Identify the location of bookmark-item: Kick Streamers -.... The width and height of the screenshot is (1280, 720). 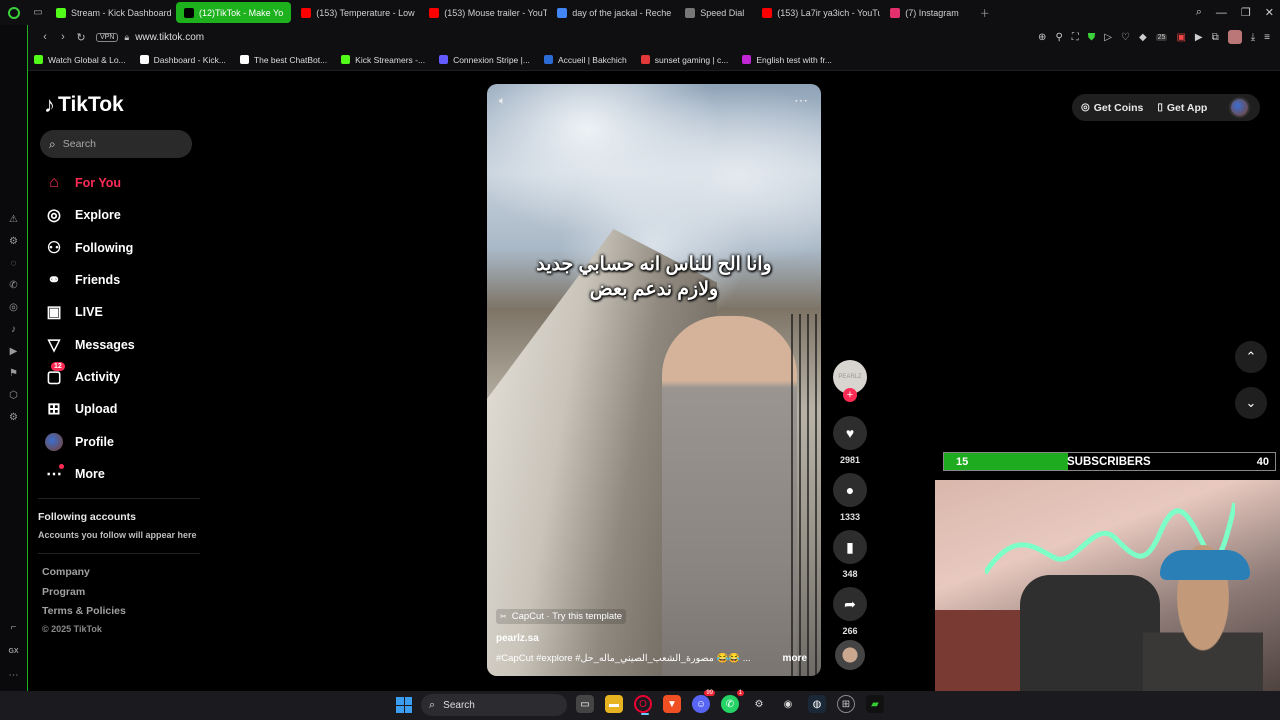
(383, 60).